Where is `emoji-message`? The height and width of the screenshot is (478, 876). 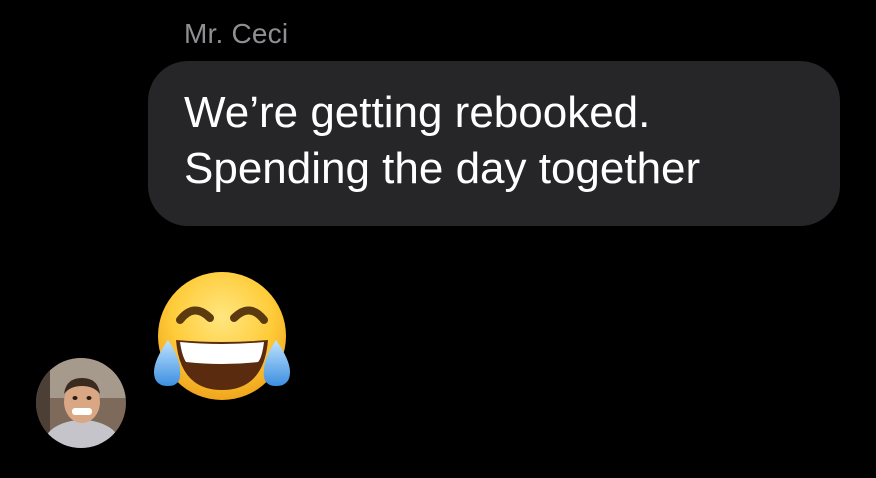
emoji-message is located at coordinates (222, 338).